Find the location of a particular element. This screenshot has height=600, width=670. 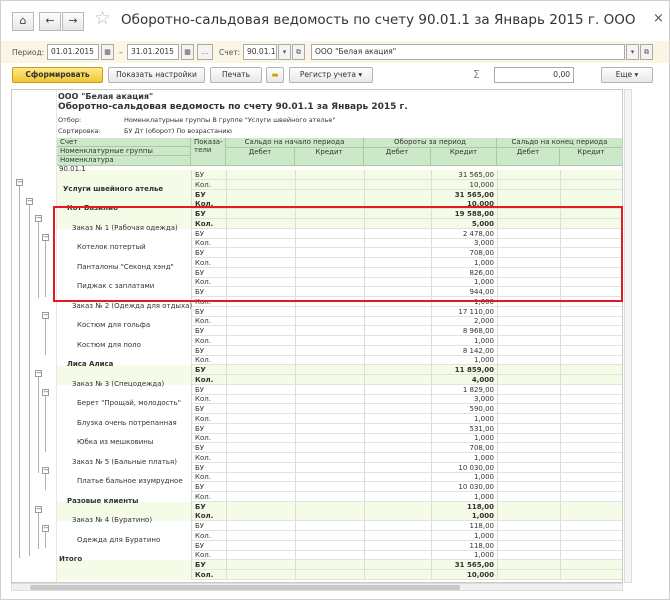

table-row: Юбка из мешковины БУ 708,00 is located at coordinates (339, 445).